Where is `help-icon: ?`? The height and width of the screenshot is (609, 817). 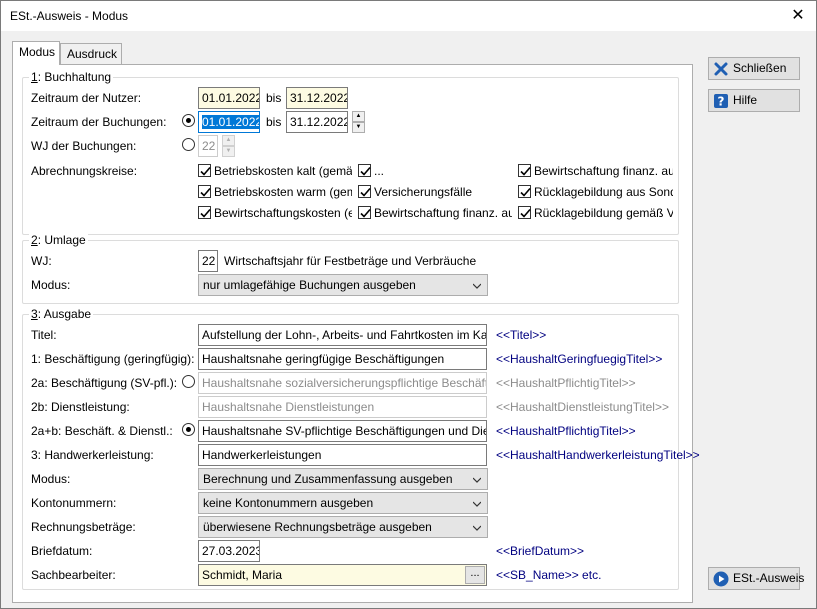
help-icon: ? is located at coordinates (721, 101).